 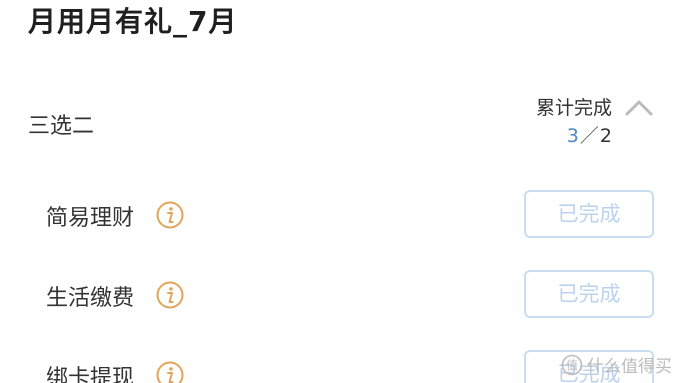 I want to click on svg-text: 值, so click(x=572, y=364).